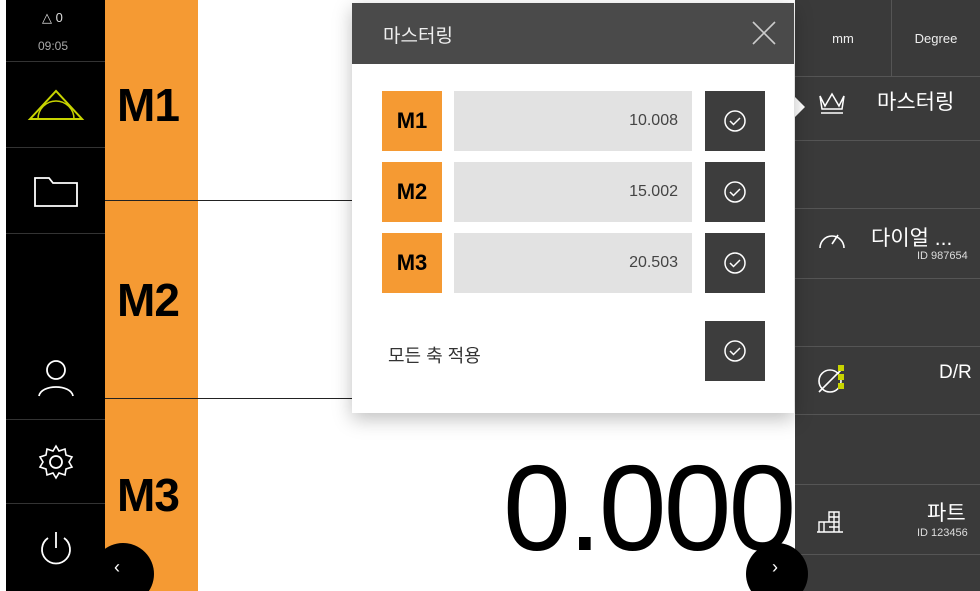 The image size is (980, 591). I want to click on dialog-title: 마스터링, so click(418, 36).